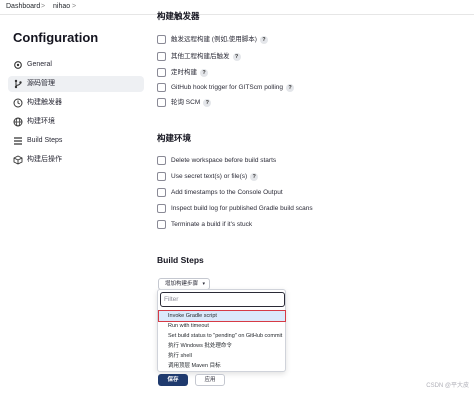  What do you see at coordinates (76, 65) in the screenshot?
I see `sidebar-item-general: General` at bounding box center [76, 65].